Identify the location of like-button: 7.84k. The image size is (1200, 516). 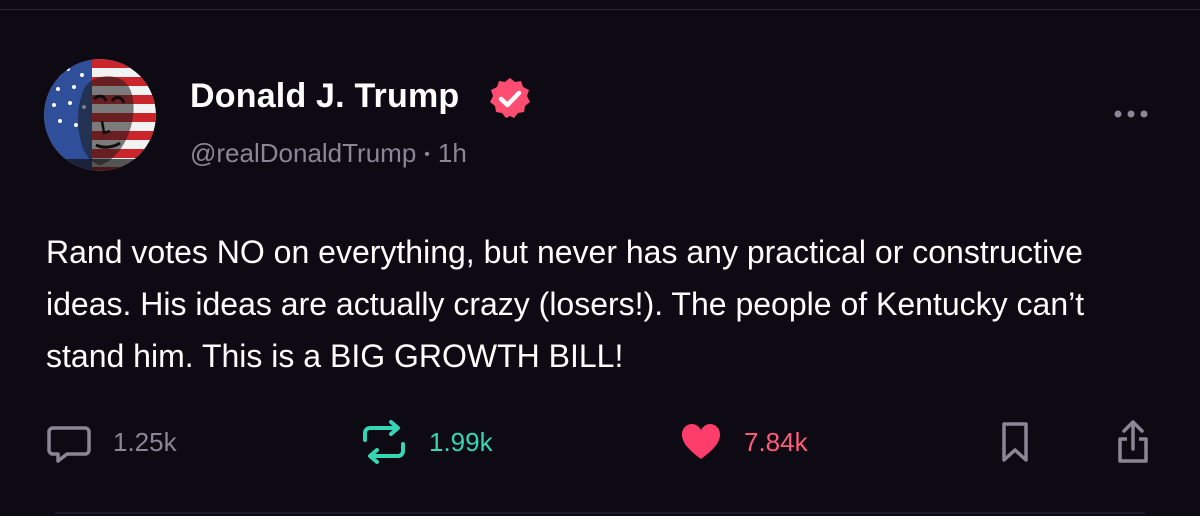
(744, 442).